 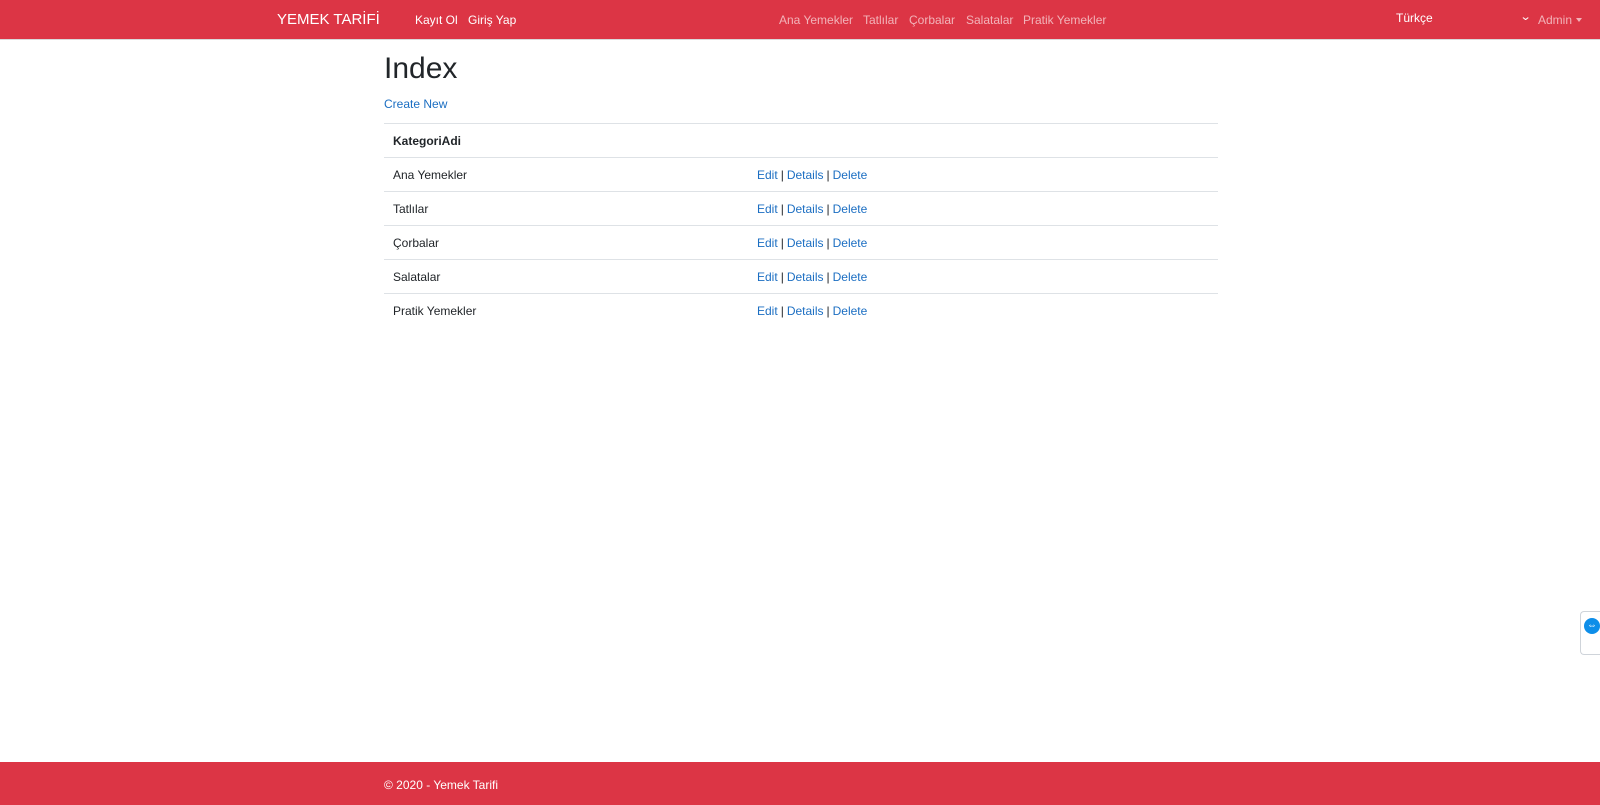 What do you see at coordinates (932, 20) in the screenshot?
I see `nav-link-corbalar: Çorbalar` at bounding box center [932, 20].